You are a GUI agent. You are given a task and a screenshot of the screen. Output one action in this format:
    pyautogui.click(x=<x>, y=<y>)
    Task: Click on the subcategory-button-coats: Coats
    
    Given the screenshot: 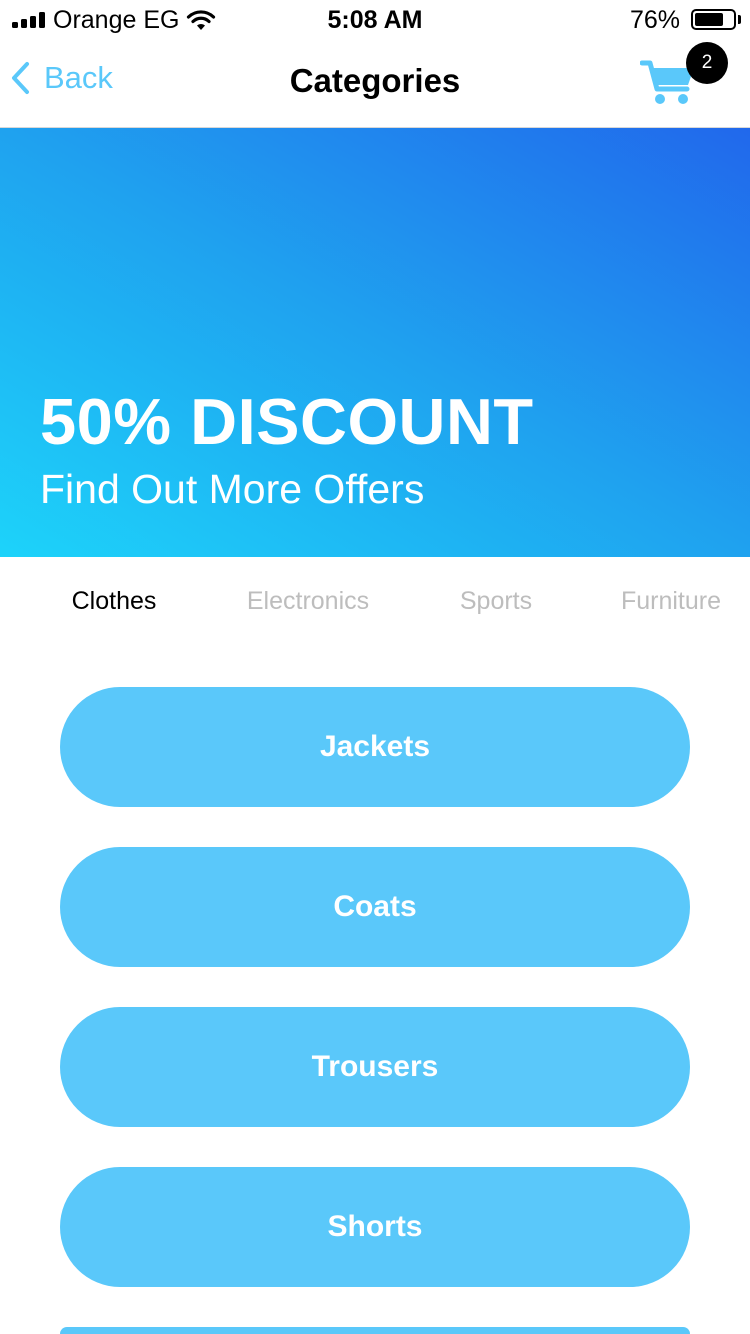 What is the action you would take?
    pyautogui.click(x=375, y=907)
    